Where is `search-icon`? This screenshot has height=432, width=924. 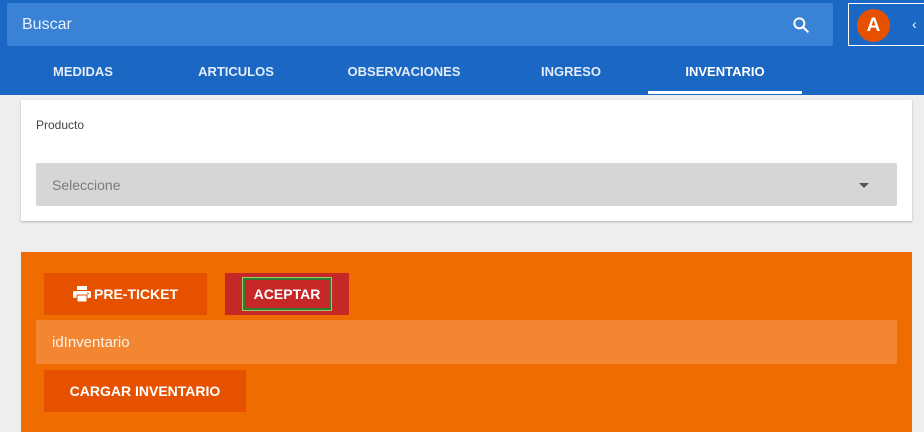
search-icon is located at coordinates (801, 25).